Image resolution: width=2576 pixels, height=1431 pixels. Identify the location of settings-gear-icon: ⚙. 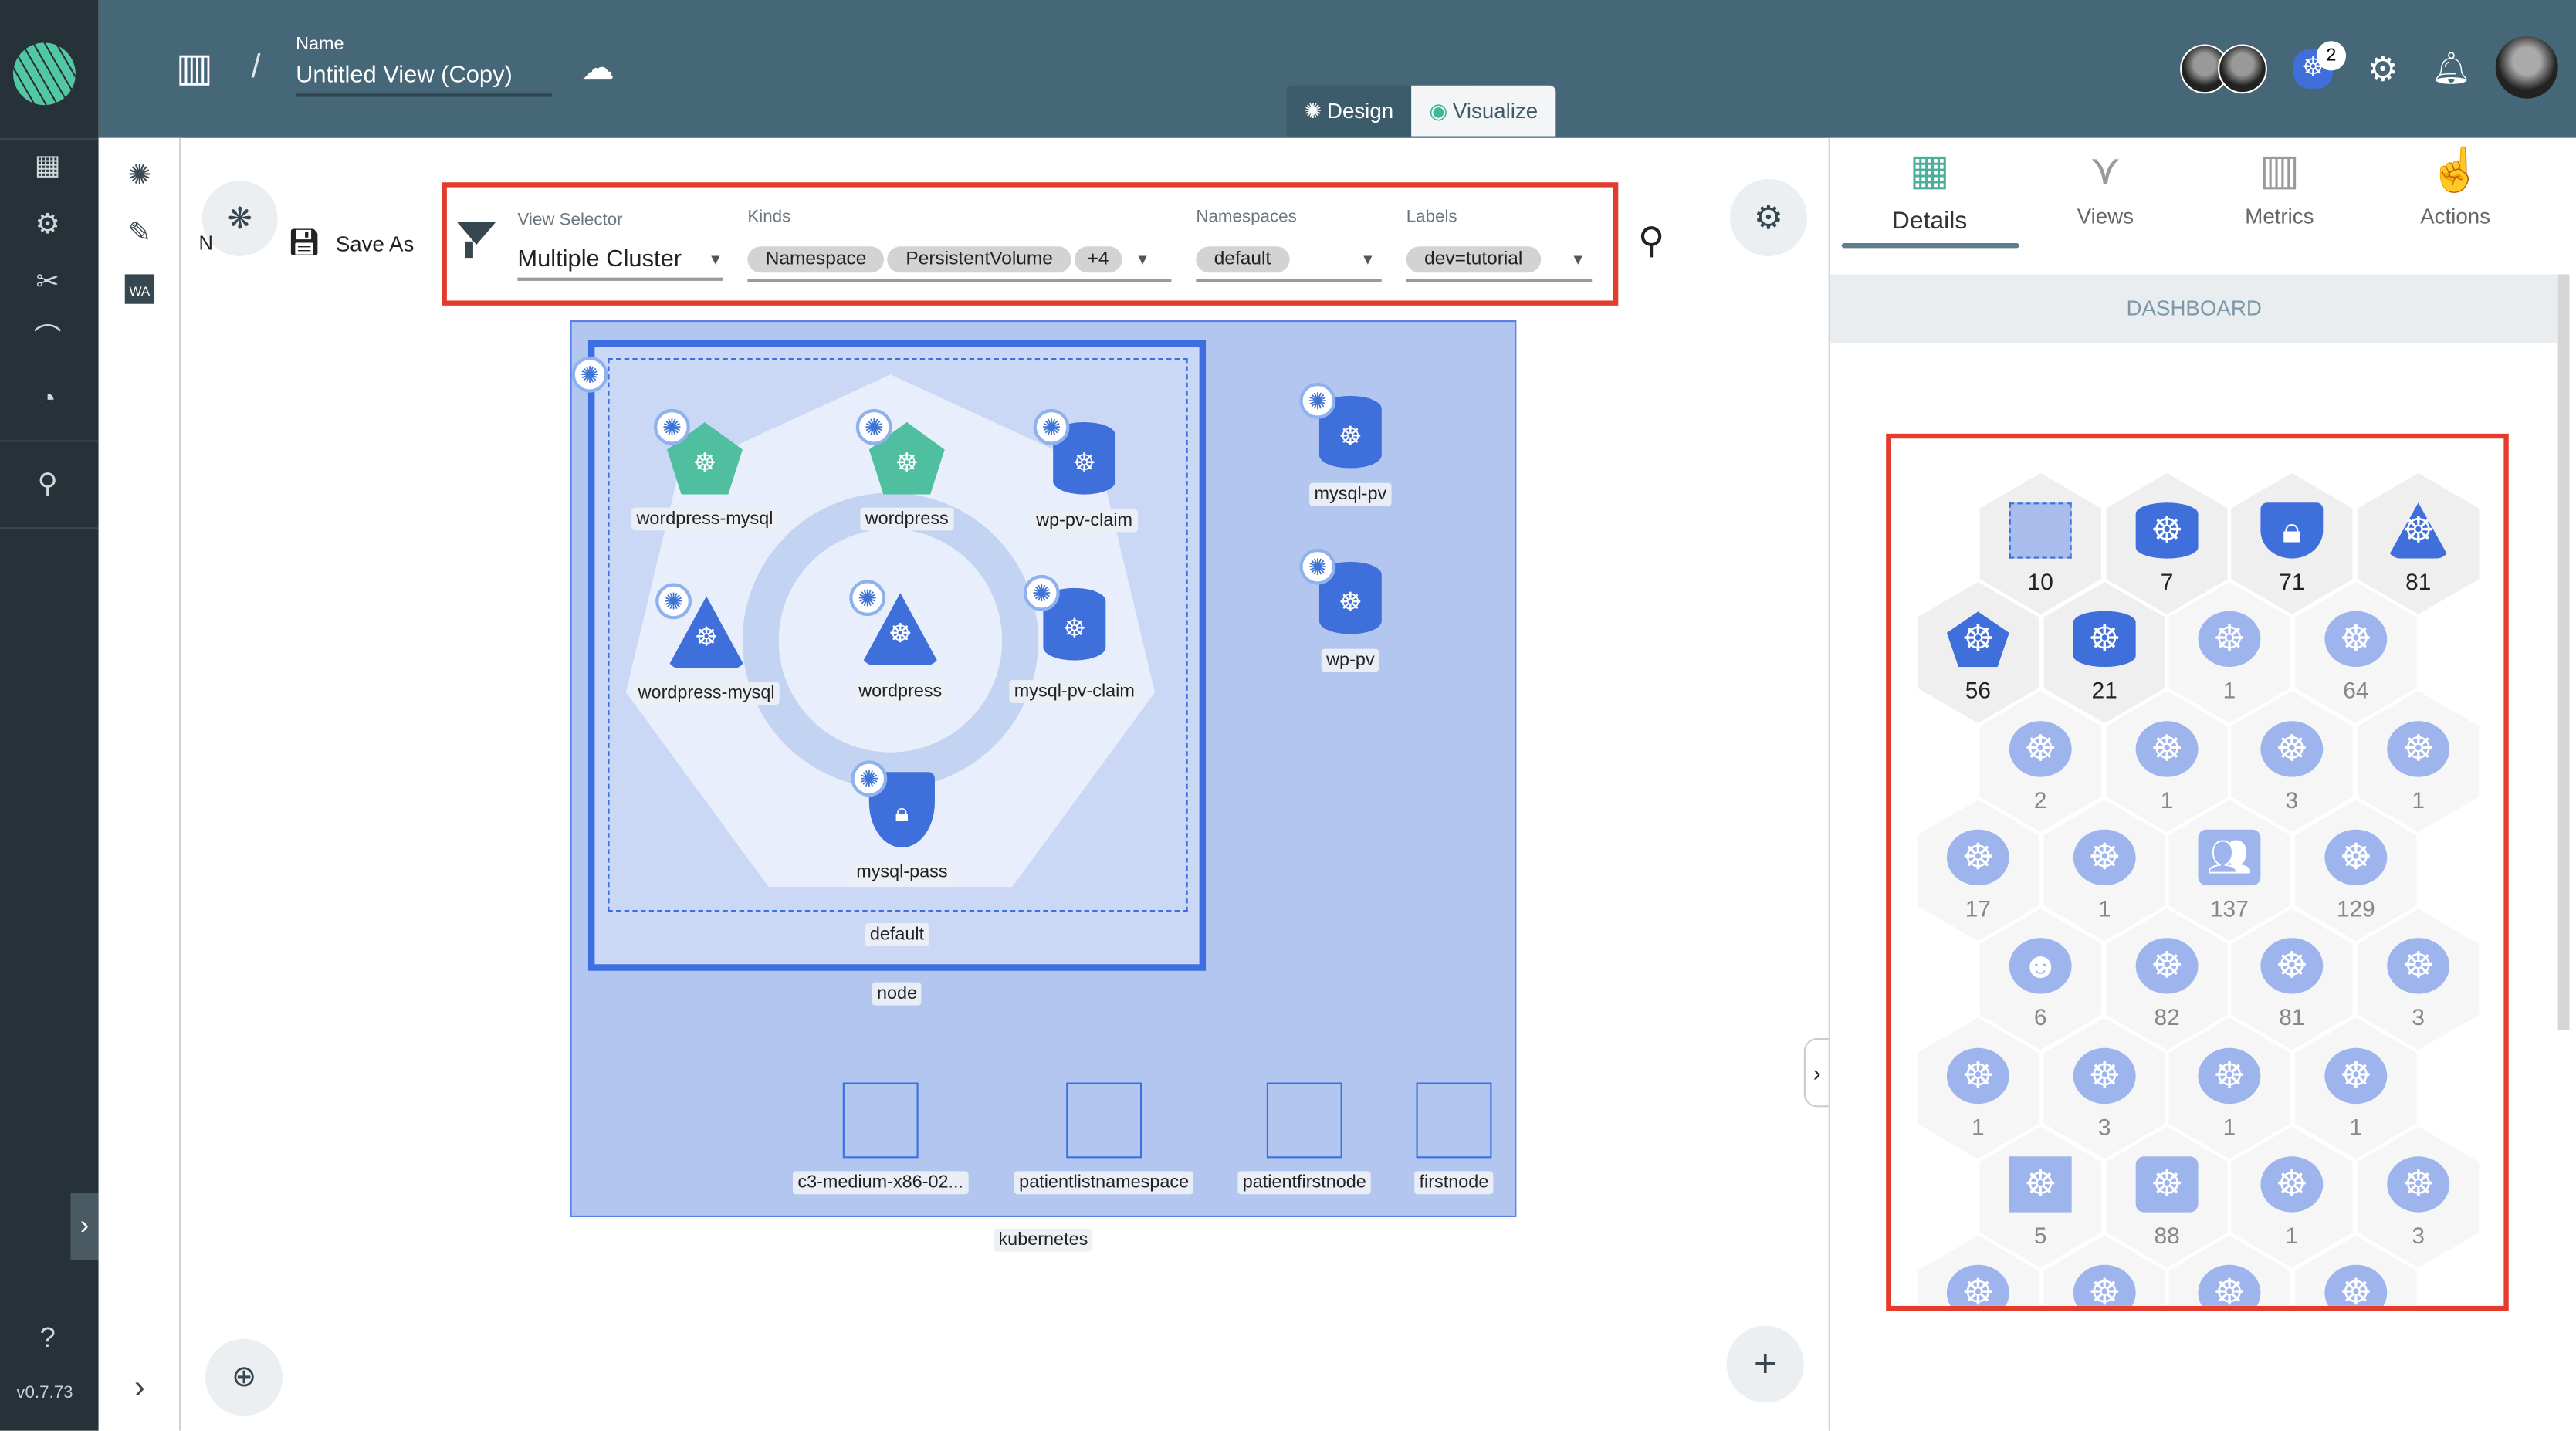
(2383, 69).